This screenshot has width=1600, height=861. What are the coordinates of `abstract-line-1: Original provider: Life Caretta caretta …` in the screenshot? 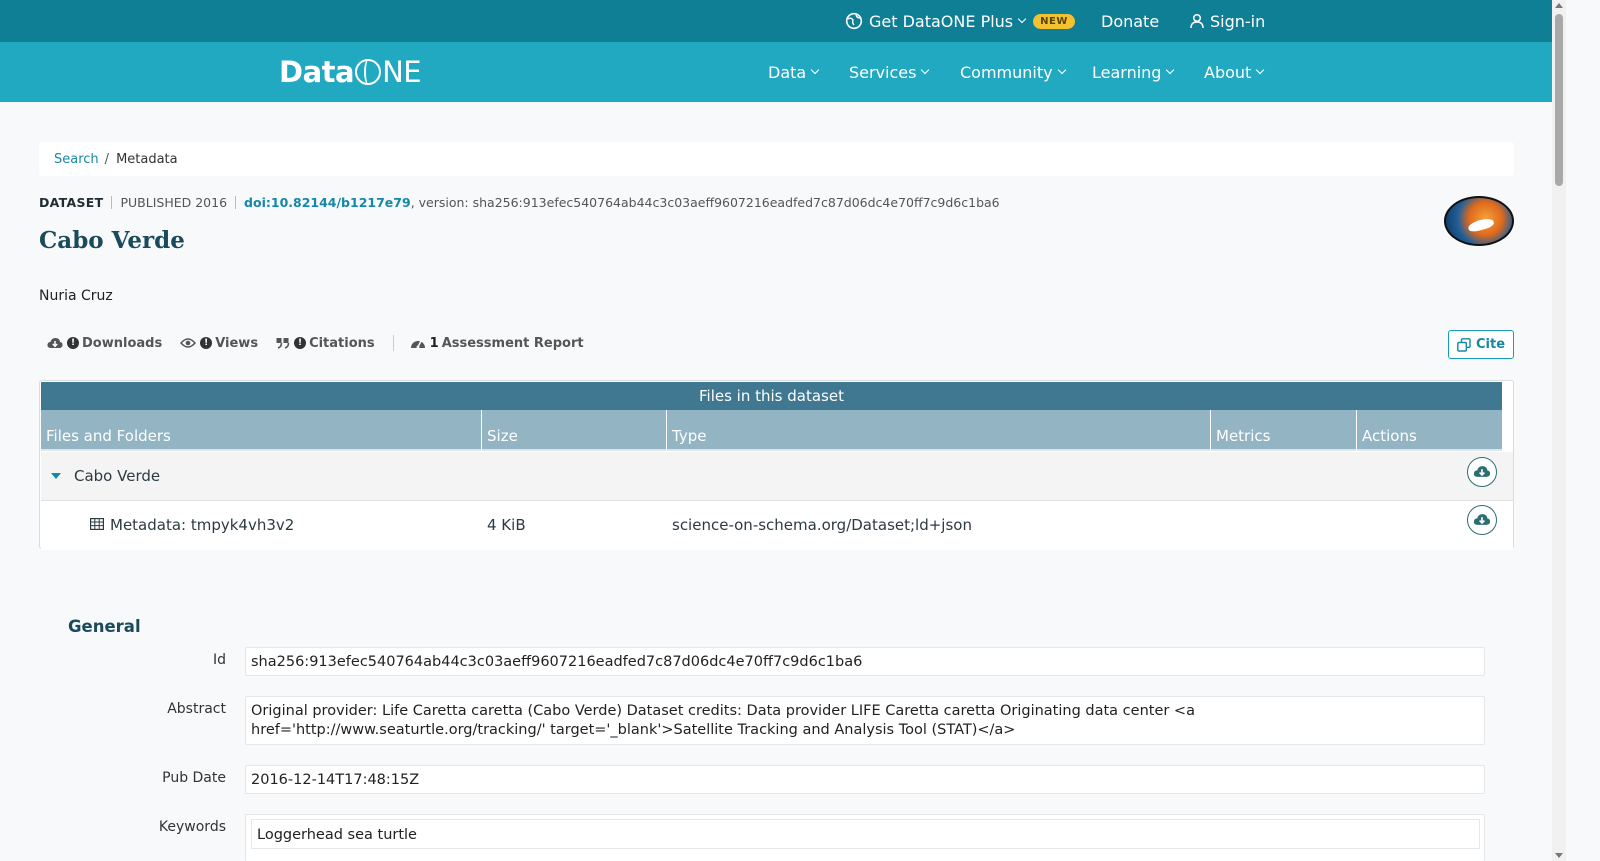 It's located at (723, 711).